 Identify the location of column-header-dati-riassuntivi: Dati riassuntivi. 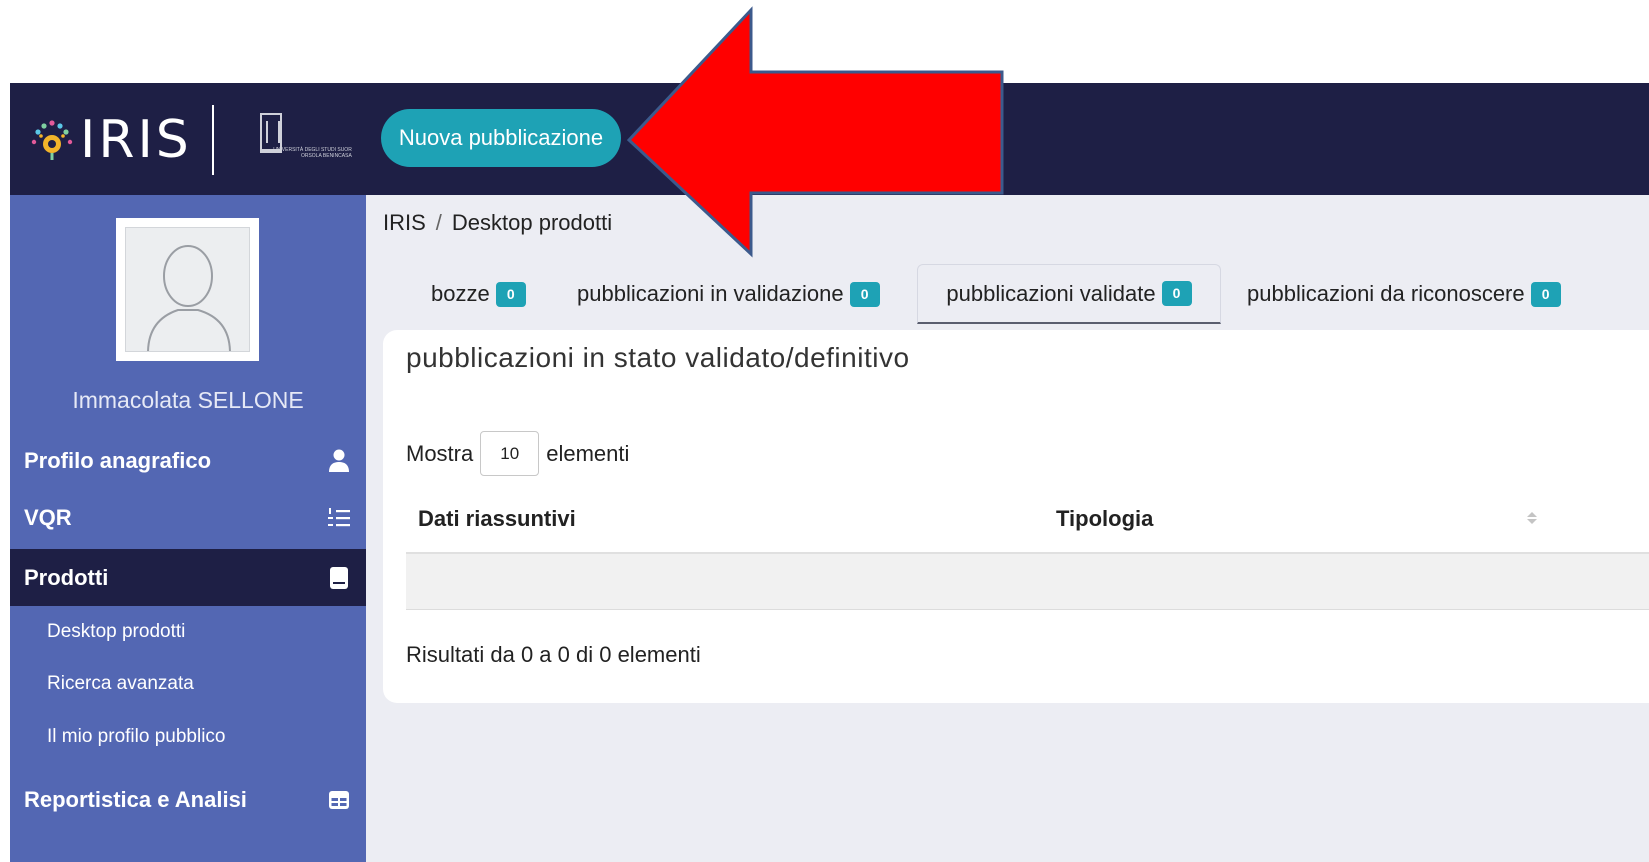
(497, 519).